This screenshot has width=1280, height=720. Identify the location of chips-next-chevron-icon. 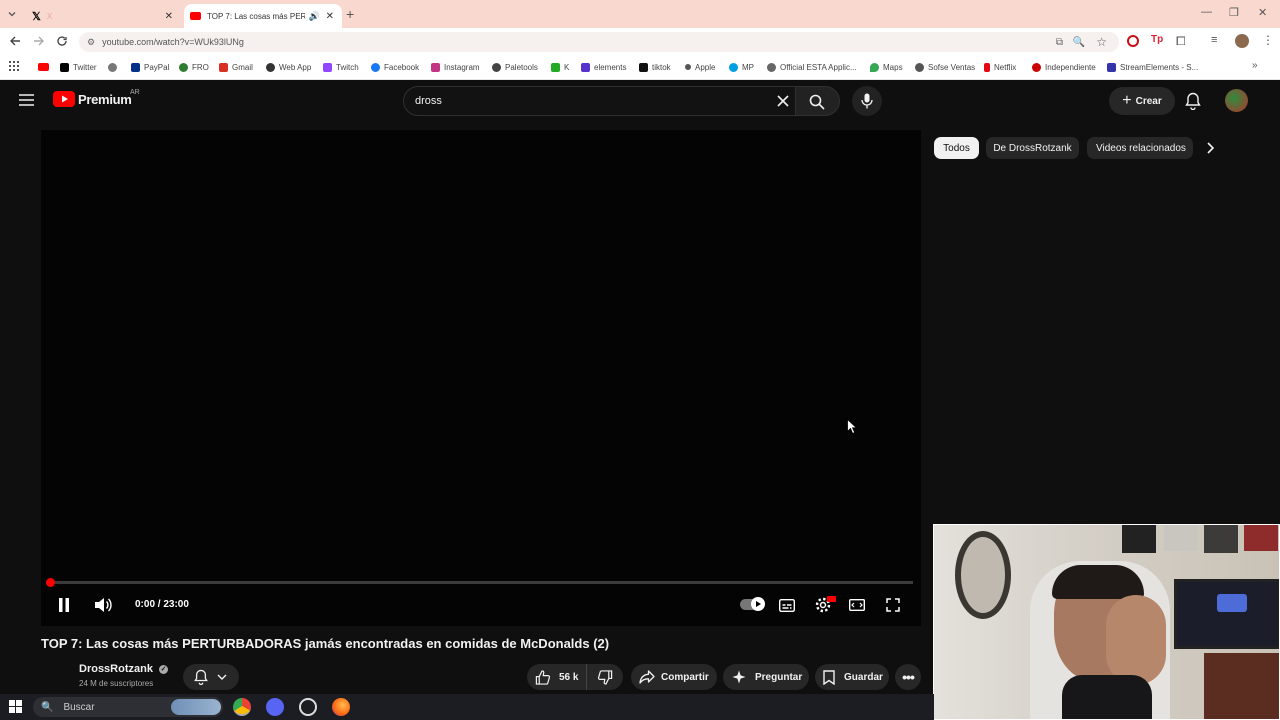
(1210, 148).